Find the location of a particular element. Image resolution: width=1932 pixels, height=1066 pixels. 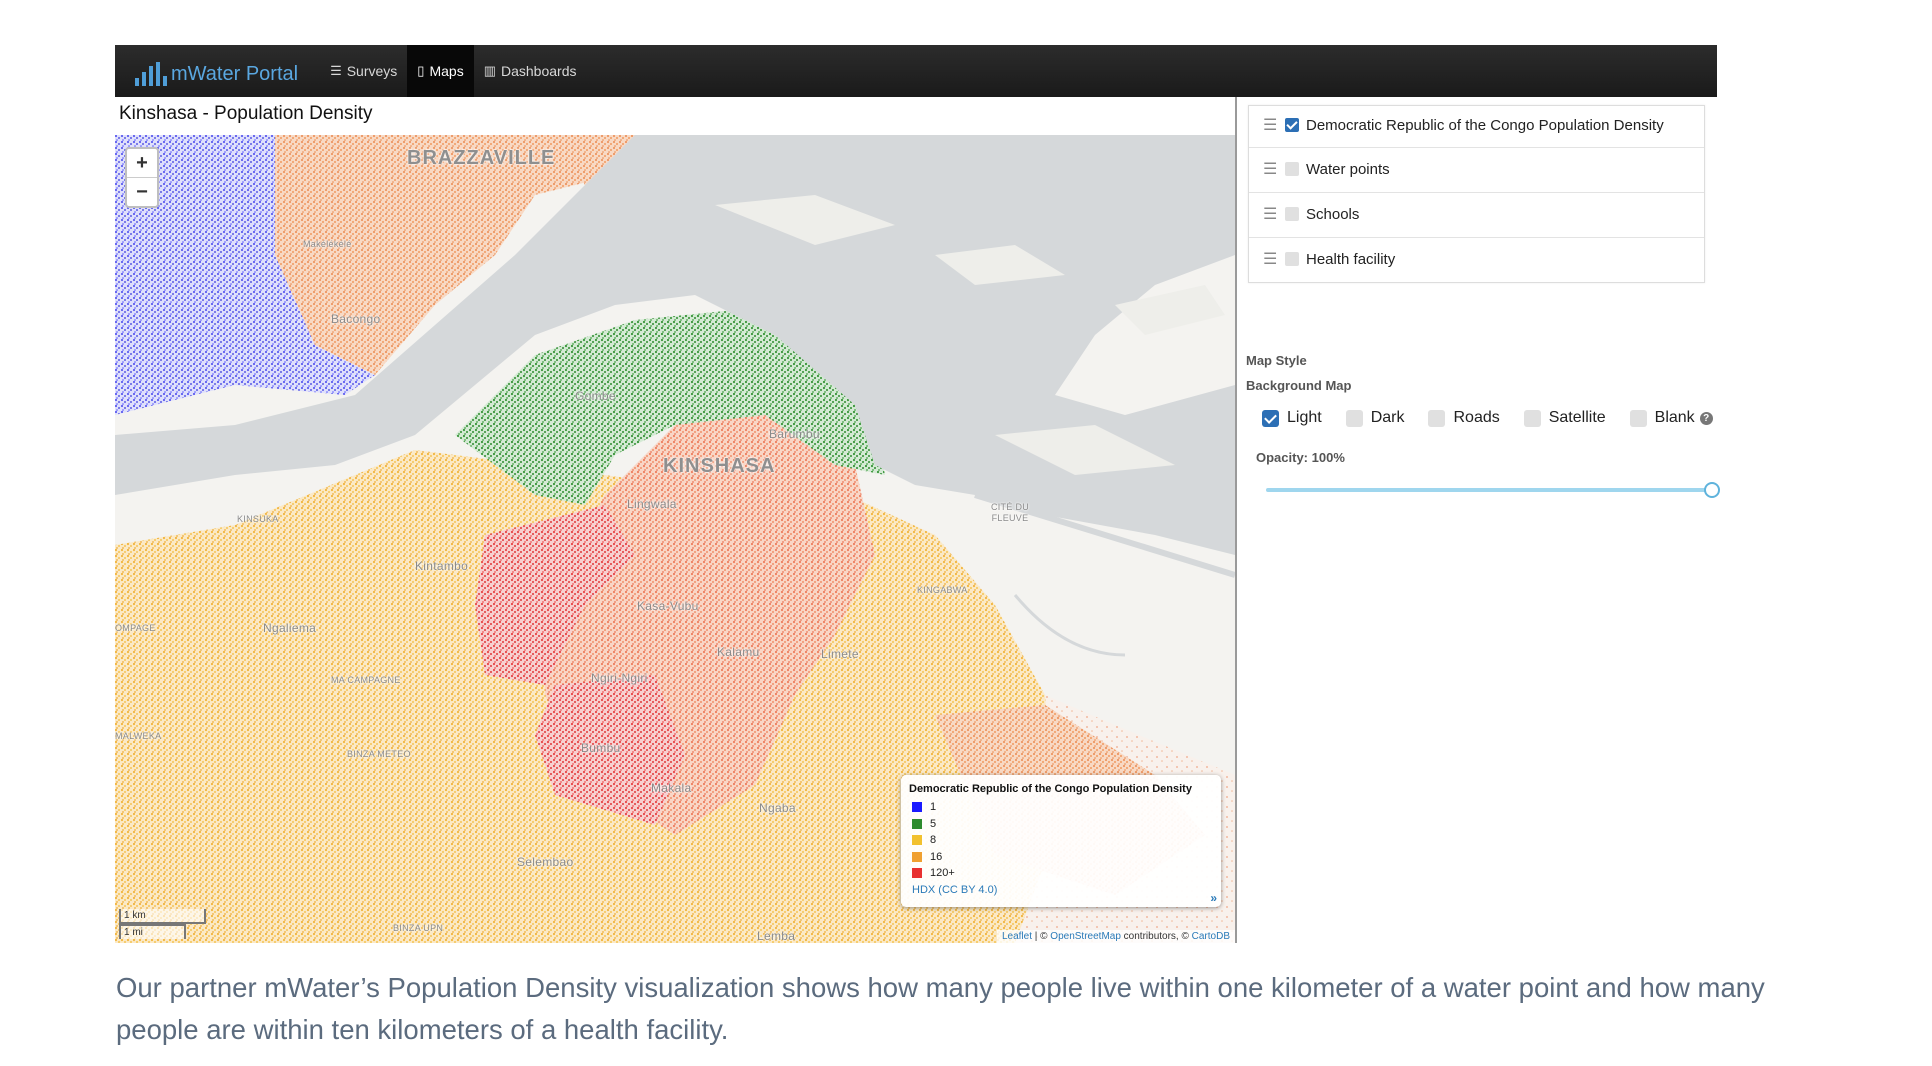

label-kinsuka: KINSUKA is located at coordinates (258, 519).